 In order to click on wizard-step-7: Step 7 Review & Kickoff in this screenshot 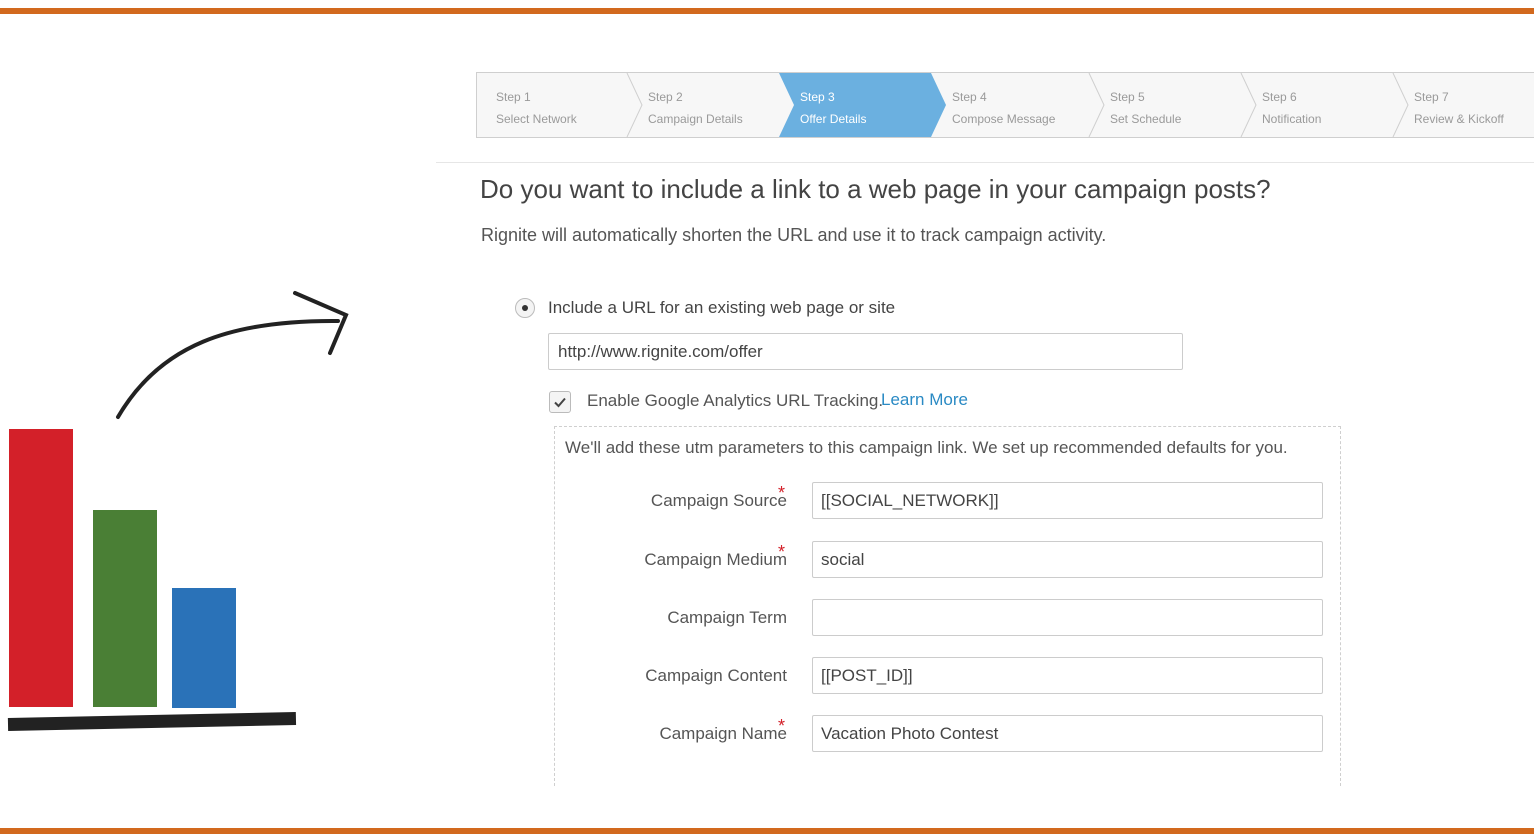, I will do `click(1464, 105)`.